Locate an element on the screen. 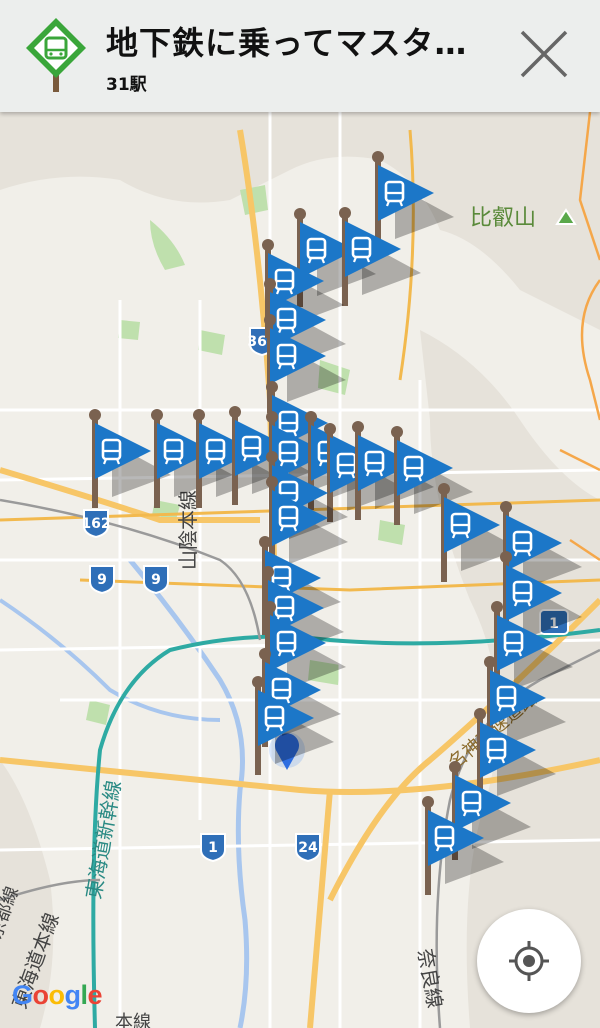 The height and width of the screenshot is (1028, 600). my-location-button is located at coordinates (529, 961).